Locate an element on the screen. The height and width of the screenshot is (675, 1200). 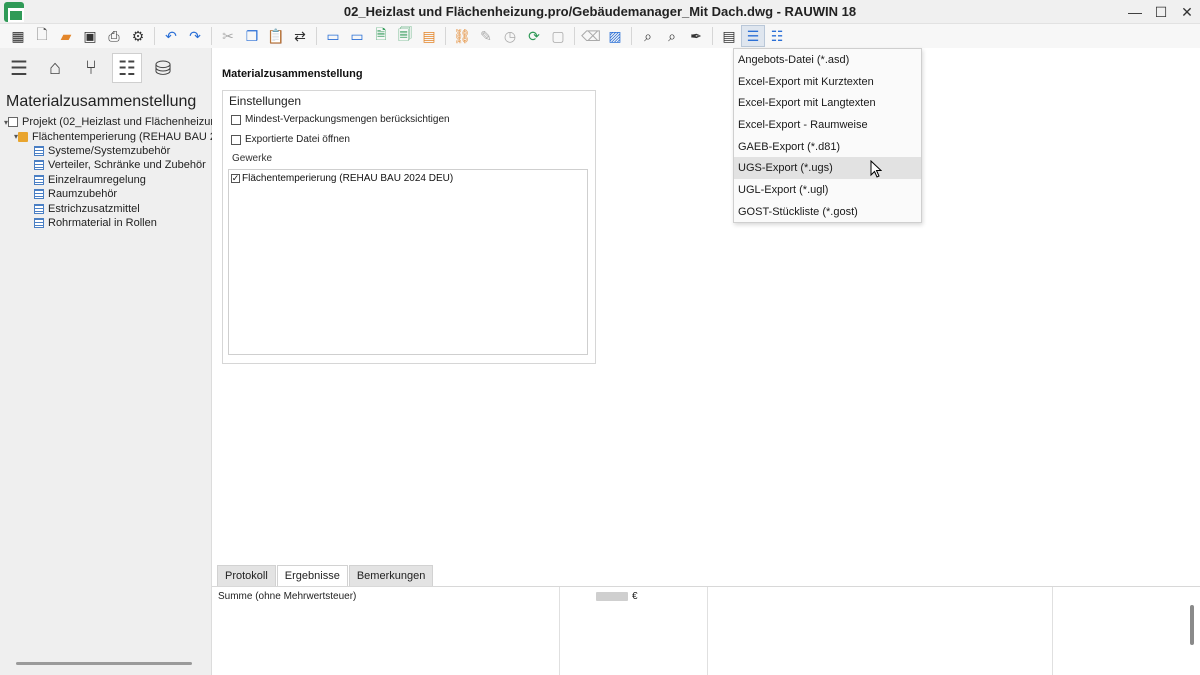
project-icon is located at coordinates (13, 122).